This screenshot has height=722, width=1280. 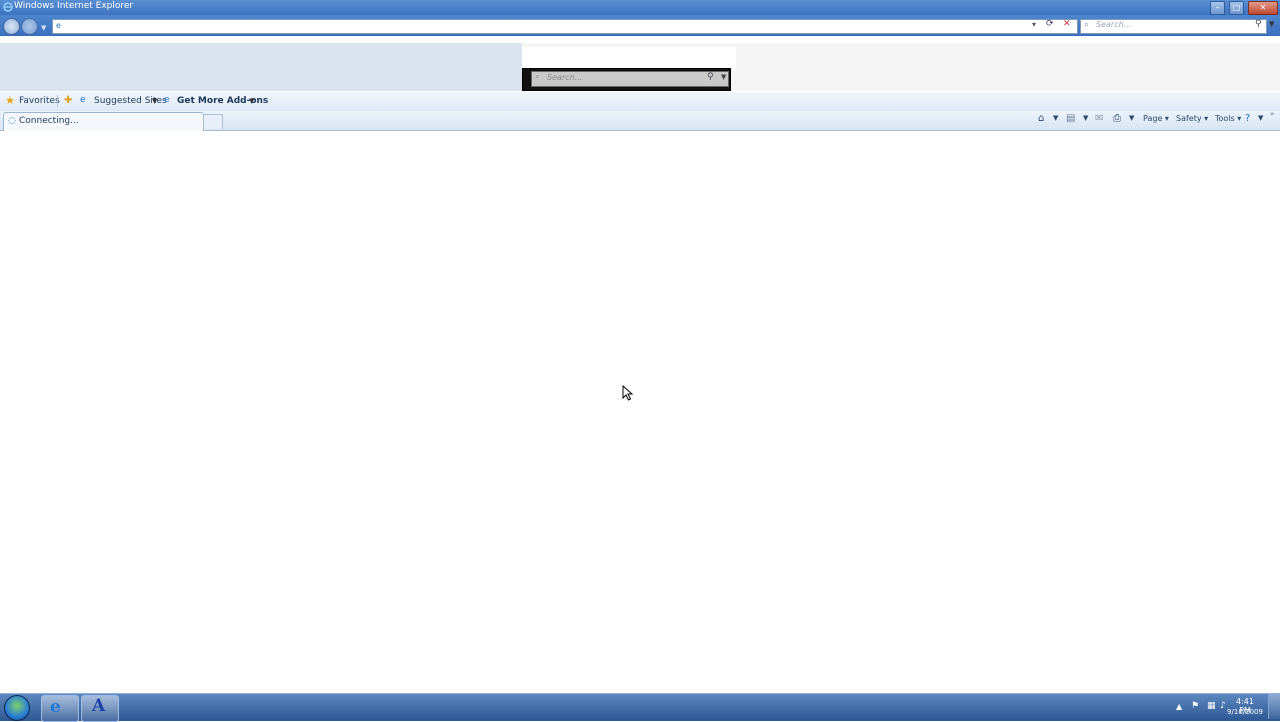 What do you see at coordinates (1070, 118) in the screenshot?
I see `feeds-icon: ▤` at bounding box center [1070, 118].